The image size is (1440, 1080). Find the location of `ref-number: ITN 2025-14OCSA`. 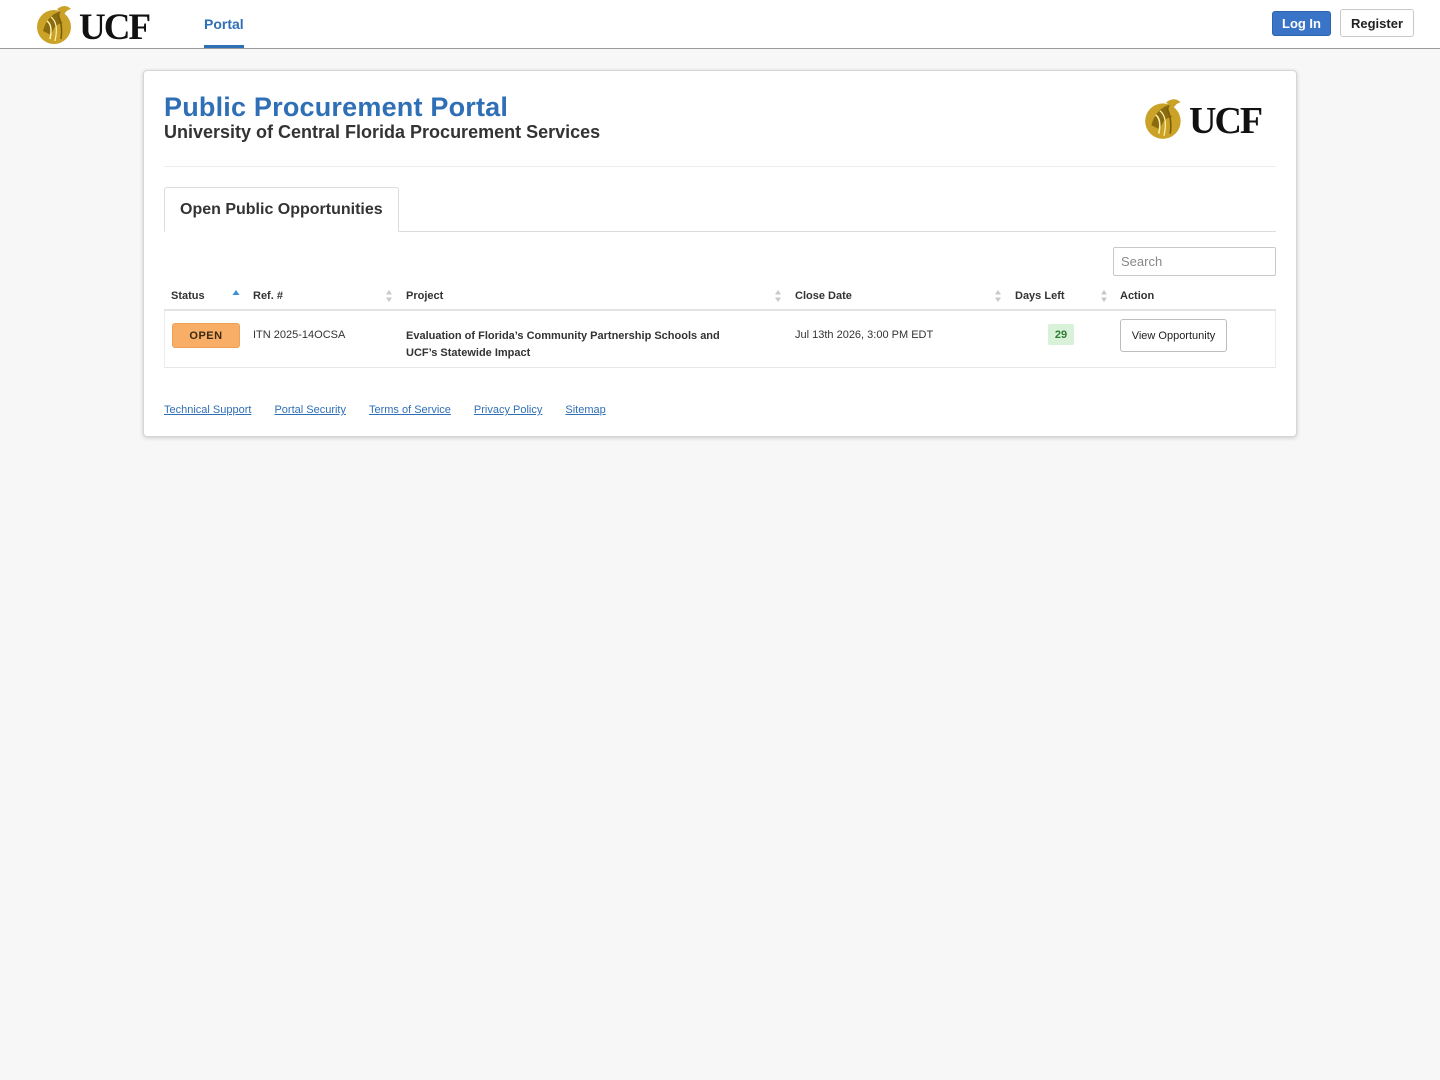

ref-number: ITN 2025-14OCSA is located at coordinates (299, 335).